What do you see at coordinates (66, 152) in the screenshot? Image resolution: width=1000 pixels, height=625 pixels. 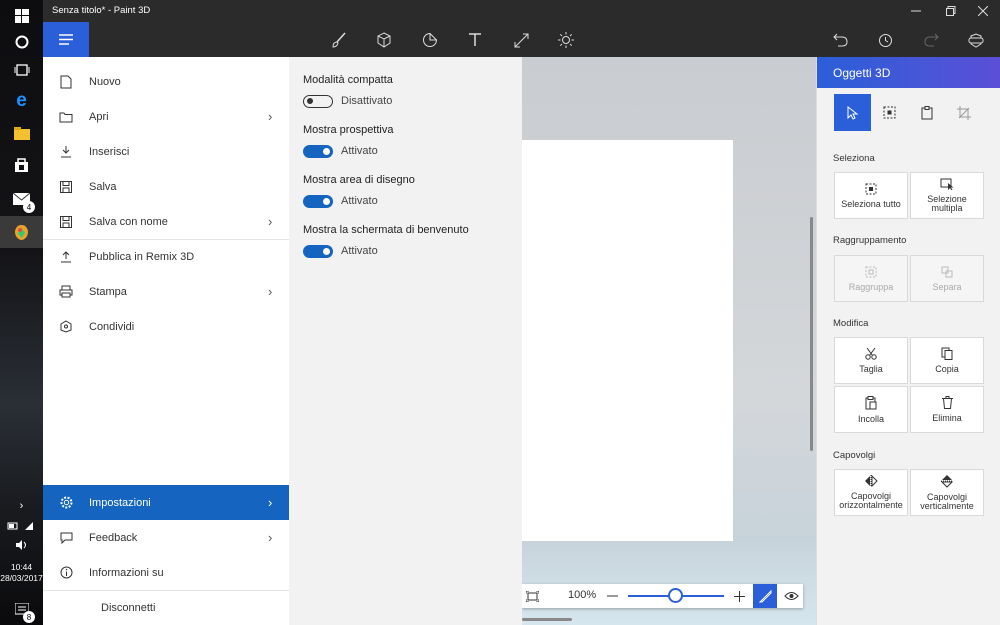 I see `insert-icon` at bounding box center [66, 152].